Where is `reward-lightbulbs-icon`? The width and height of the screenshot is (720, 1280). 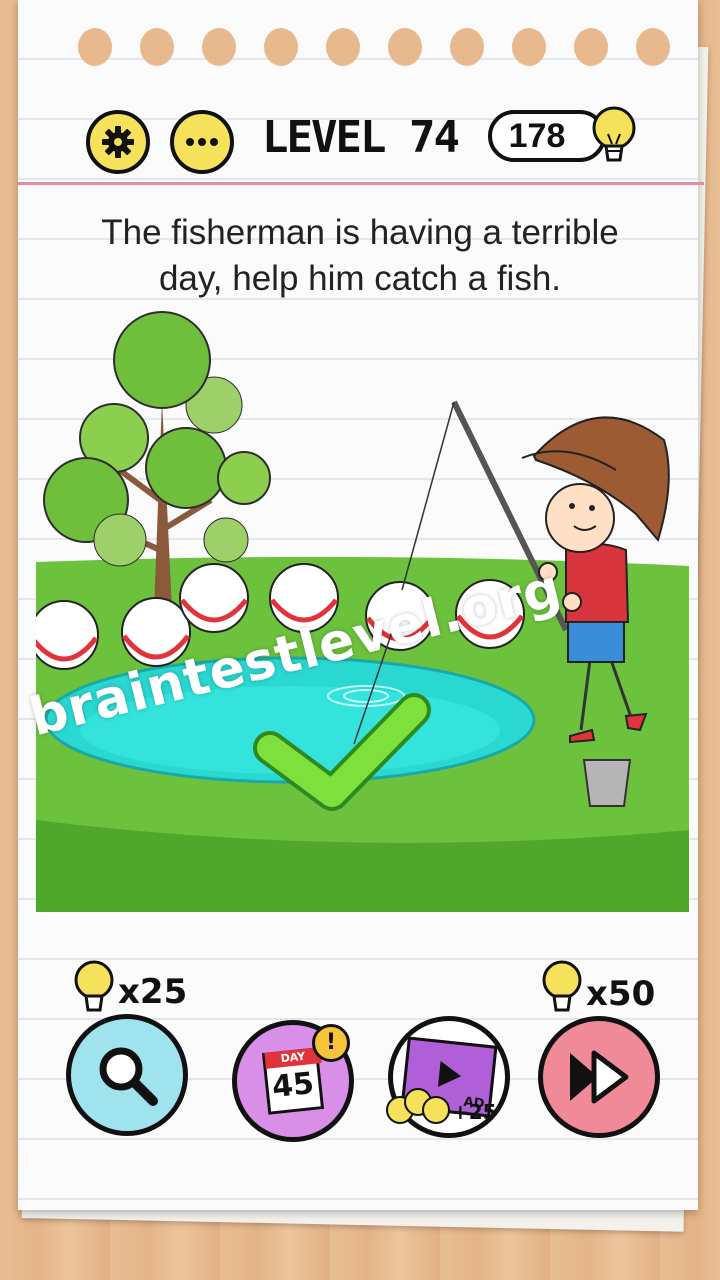
reward-lightbulbs-icon is located at coordinates (418, 1106).